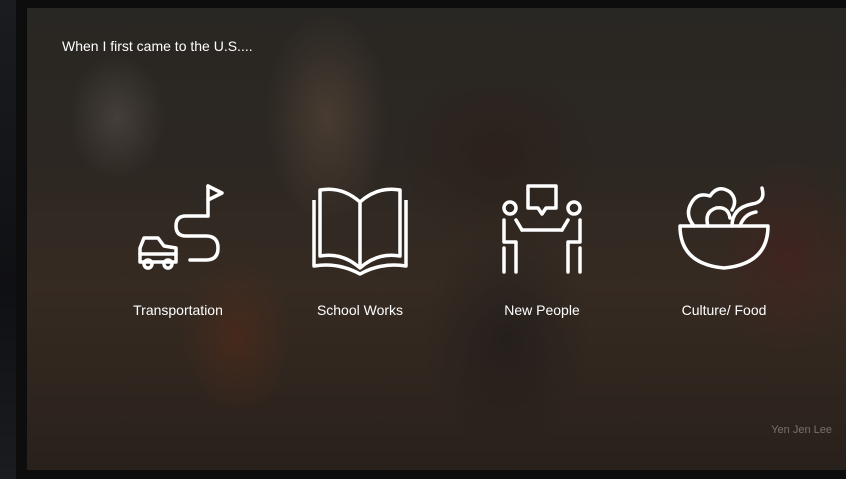 This screenshot has height=479, width=846. Describe the element at coordinates (542, 229) in the screenshot. I see `people-conversation-icon` at that location.